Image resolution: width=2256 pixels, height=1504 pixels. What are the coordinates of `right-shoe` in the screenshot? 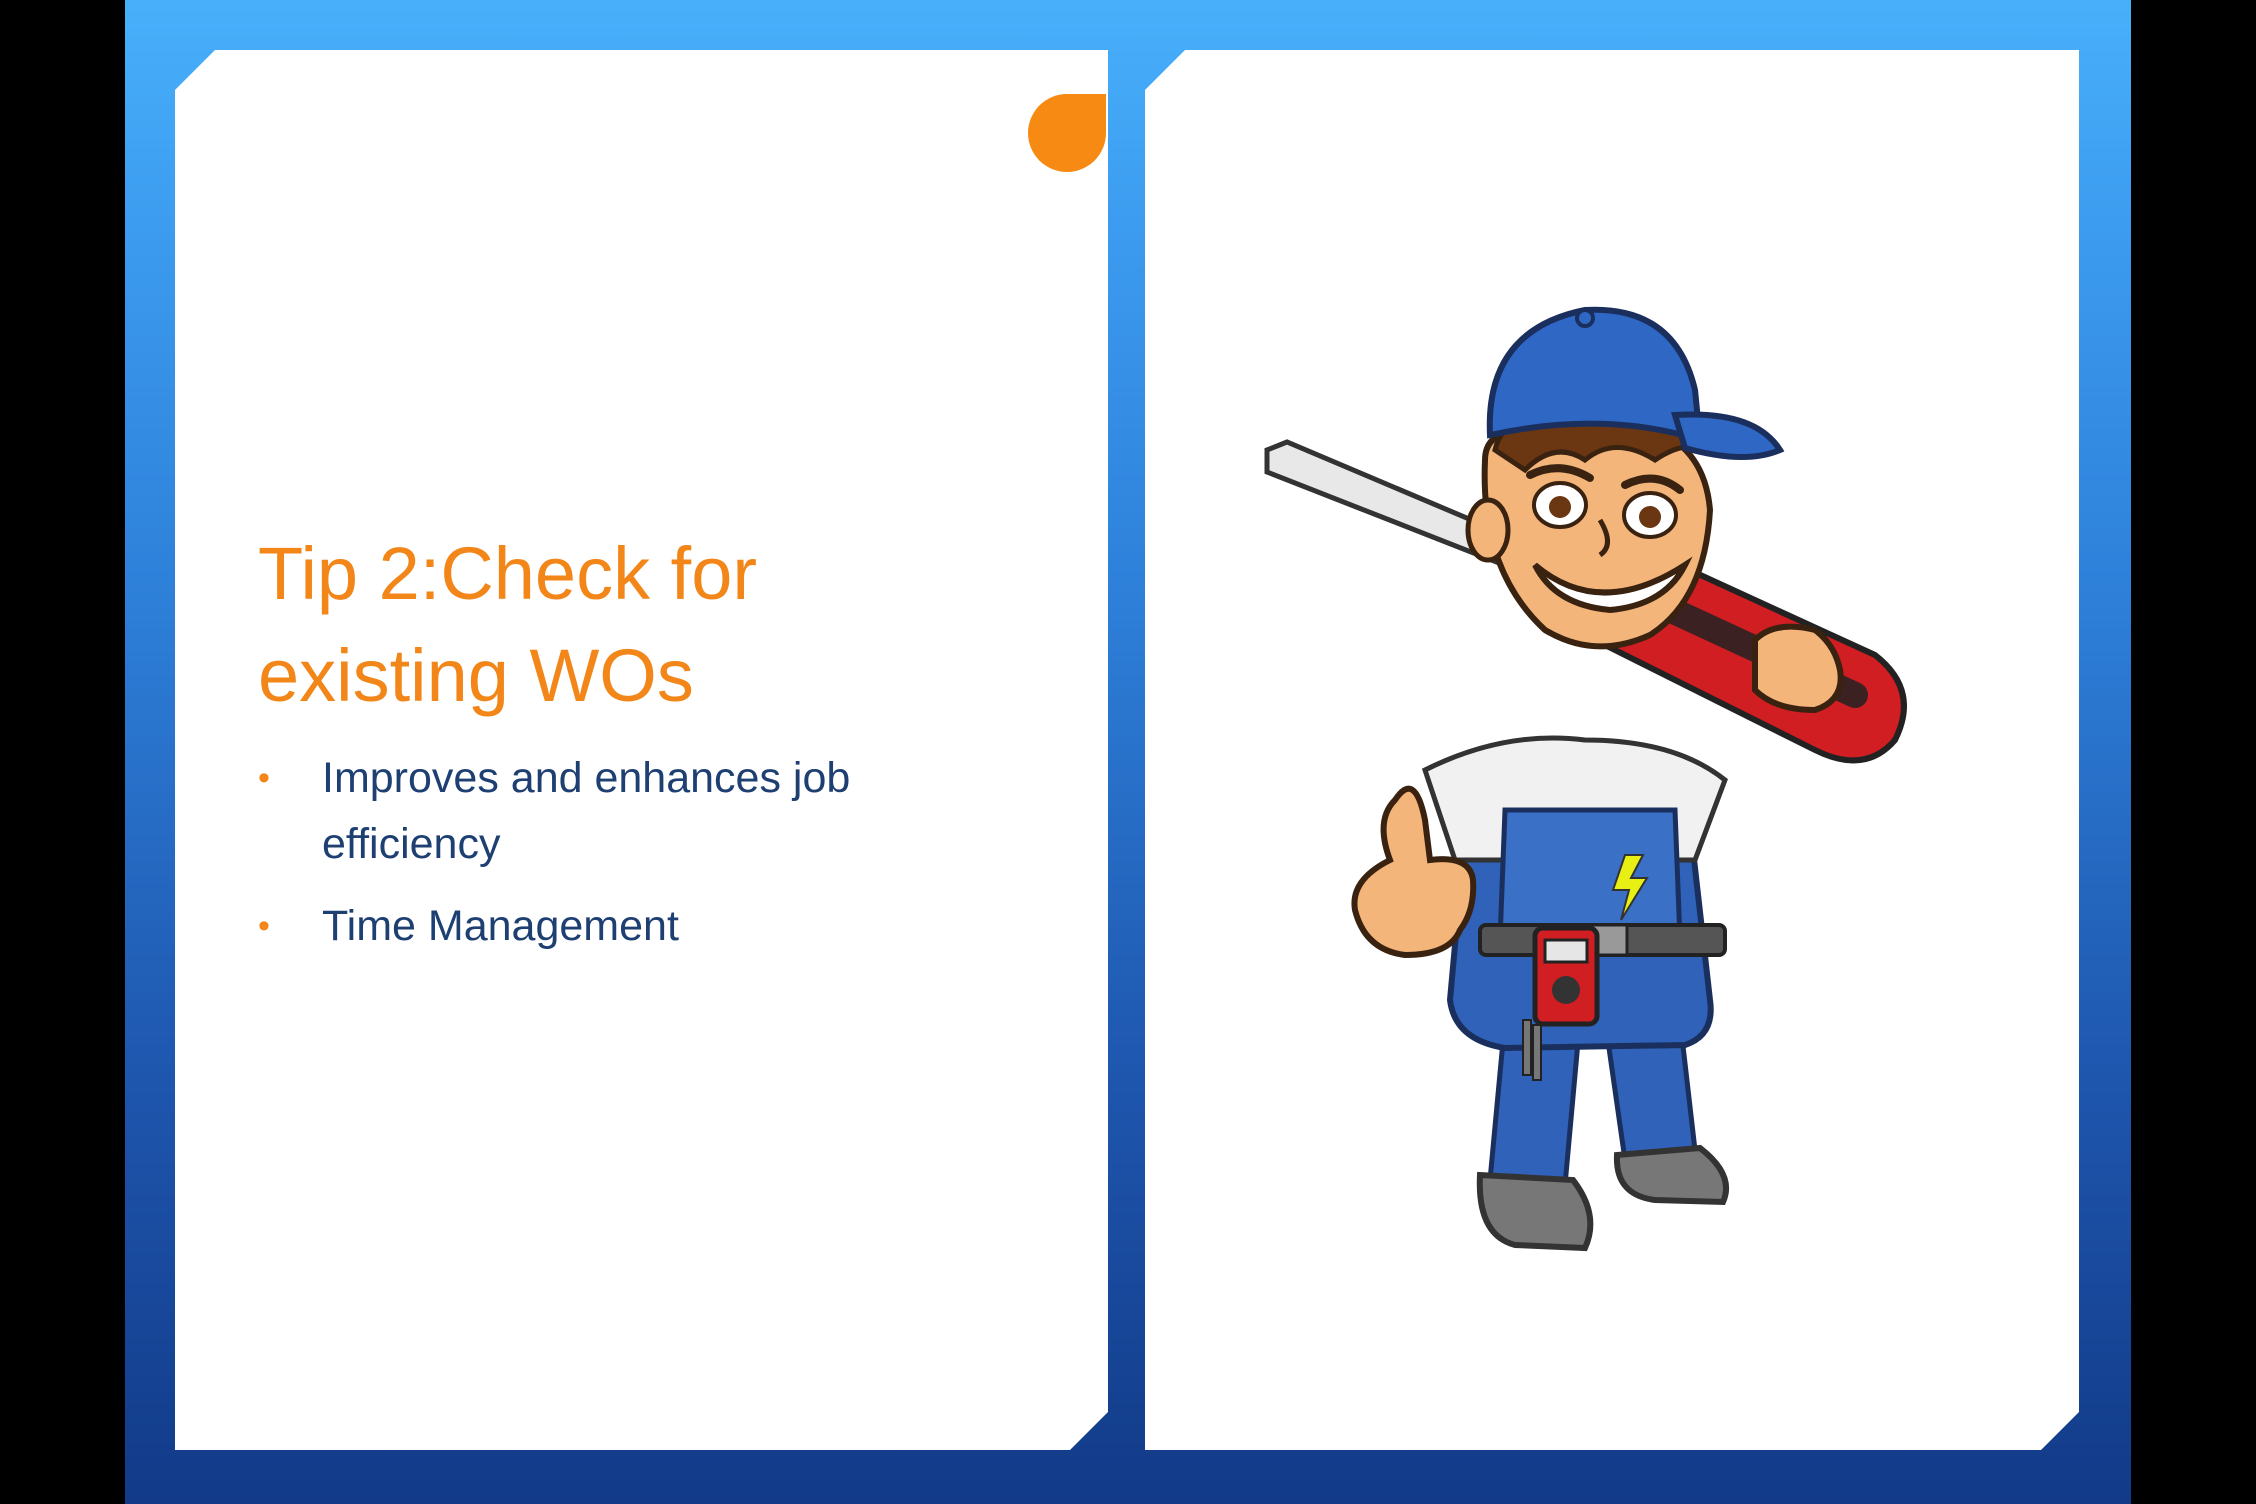 It's located at (1671, 1175).